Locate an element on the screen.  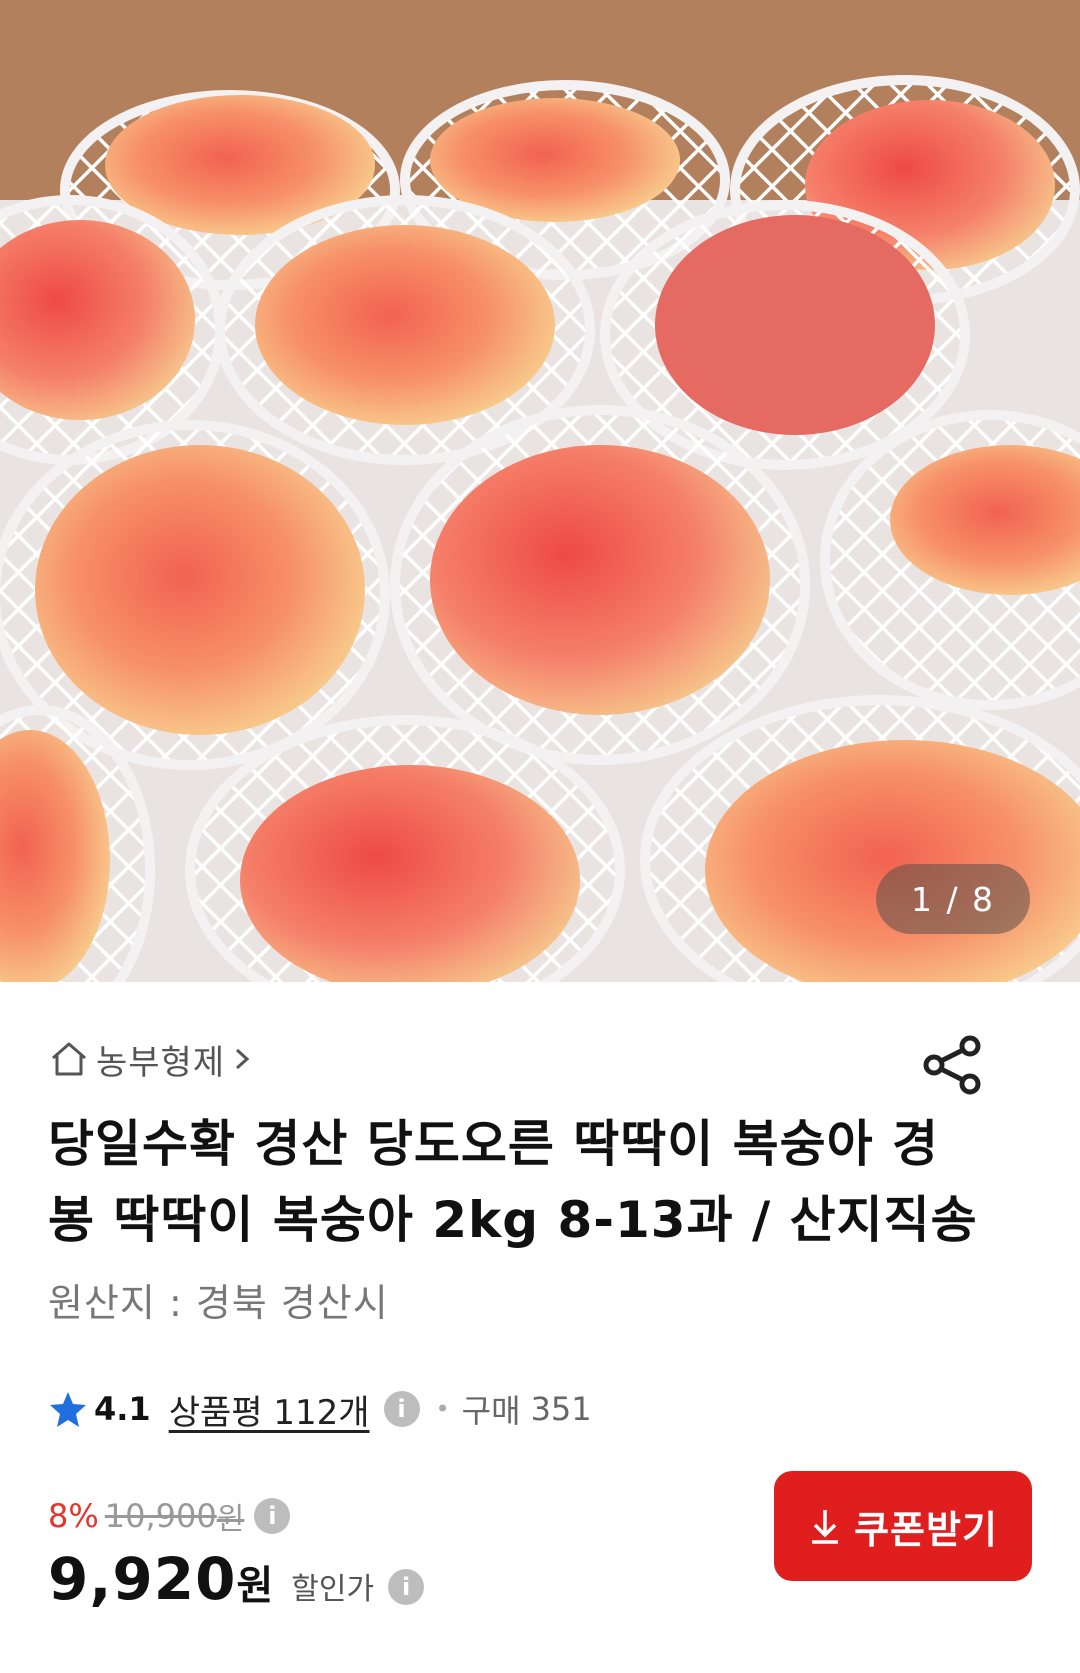
share-icon is located at coordinates (953, 1065).